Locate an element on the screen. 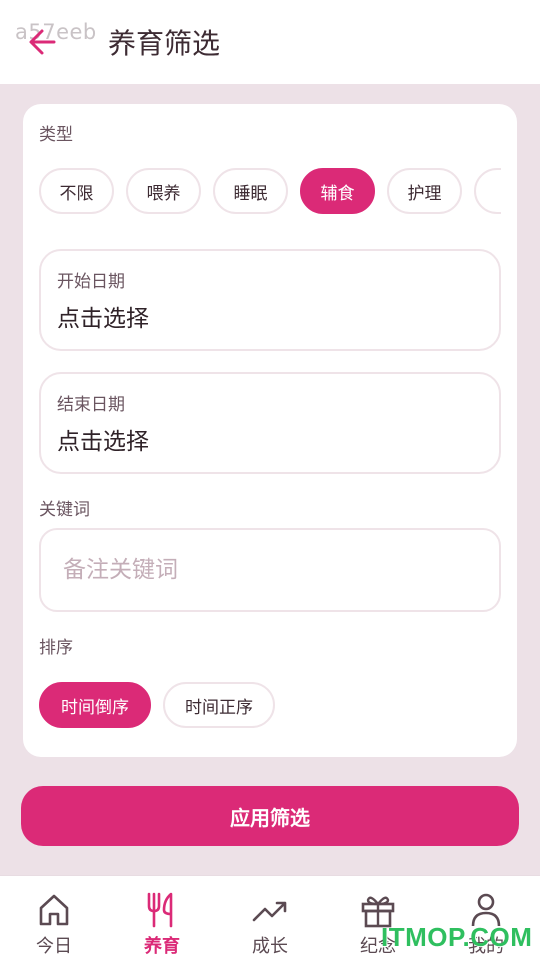 The height and width of the screenshot is (960, 540). nav-label-today: 今日 is located at coordinates (54, 946).